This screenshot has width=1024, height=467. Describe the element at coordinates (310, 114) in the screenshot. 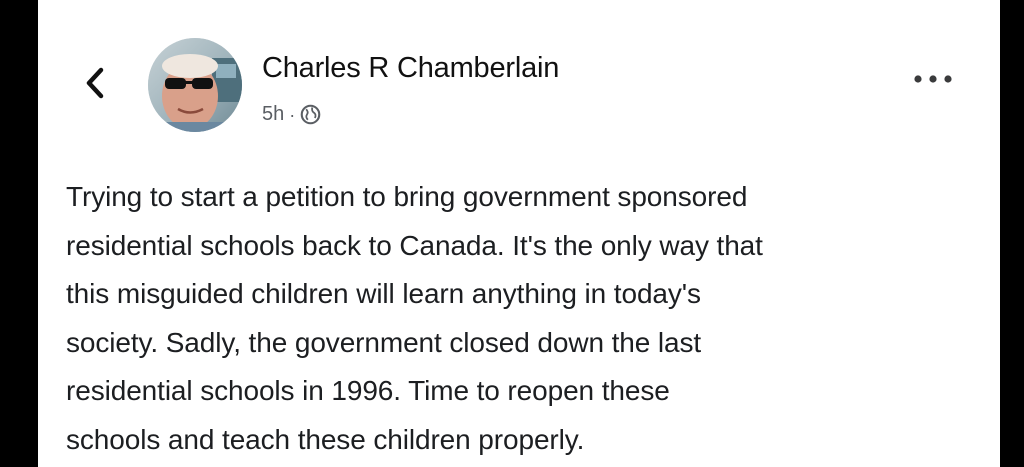

I see `globe-icon` at that location.